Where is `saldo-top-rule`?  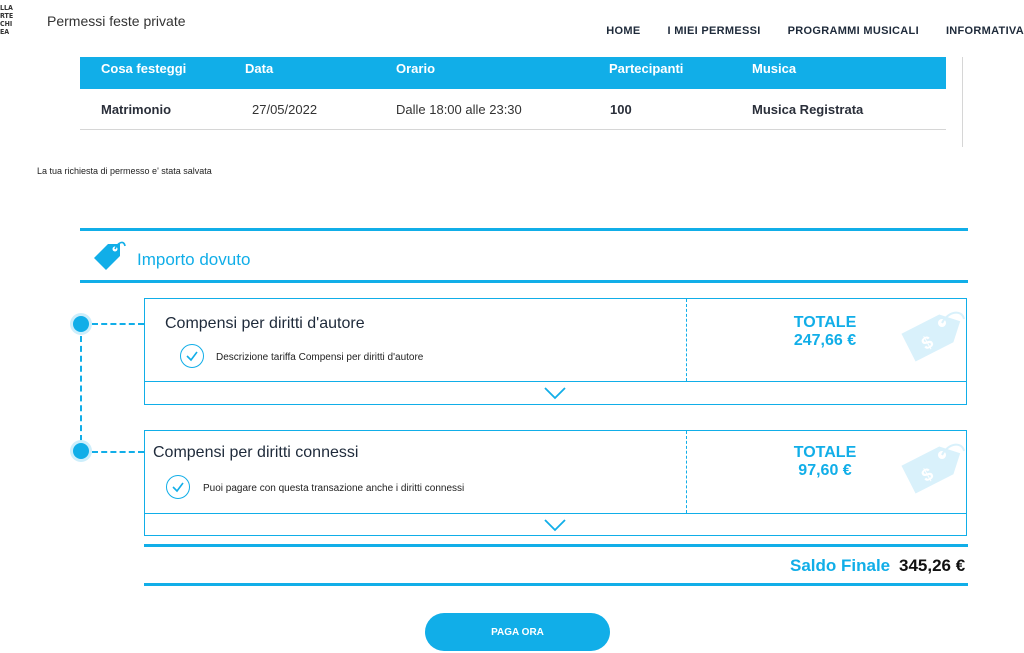 saldo-top-rule is located at coordinates (556, 545).